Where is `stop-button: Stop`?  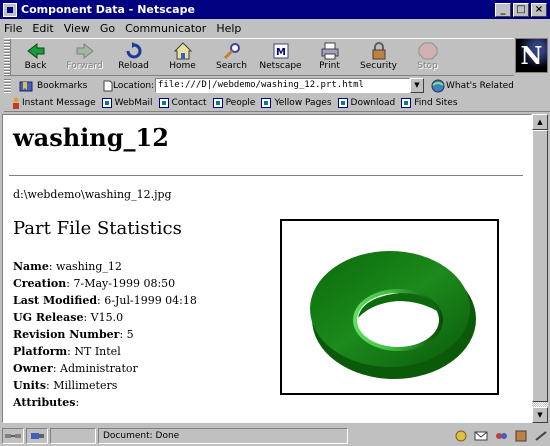
stop-button: Stop is located at coordinates (427, 55).